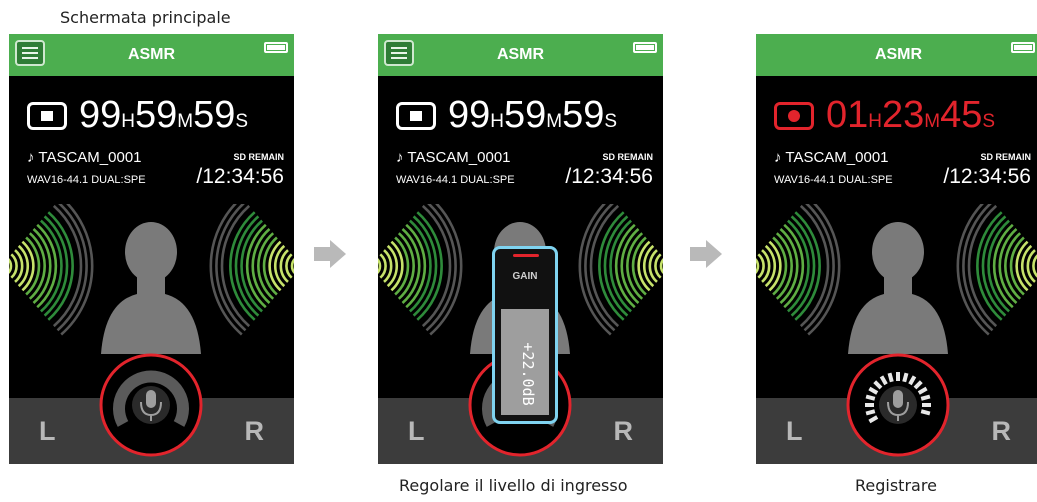 The width and height of the screenshot is (1037, 502). What do you see at coordinates (903, 115) in the screenshot?
I see `time-minutes: 23` at bounding box center [903, 115].